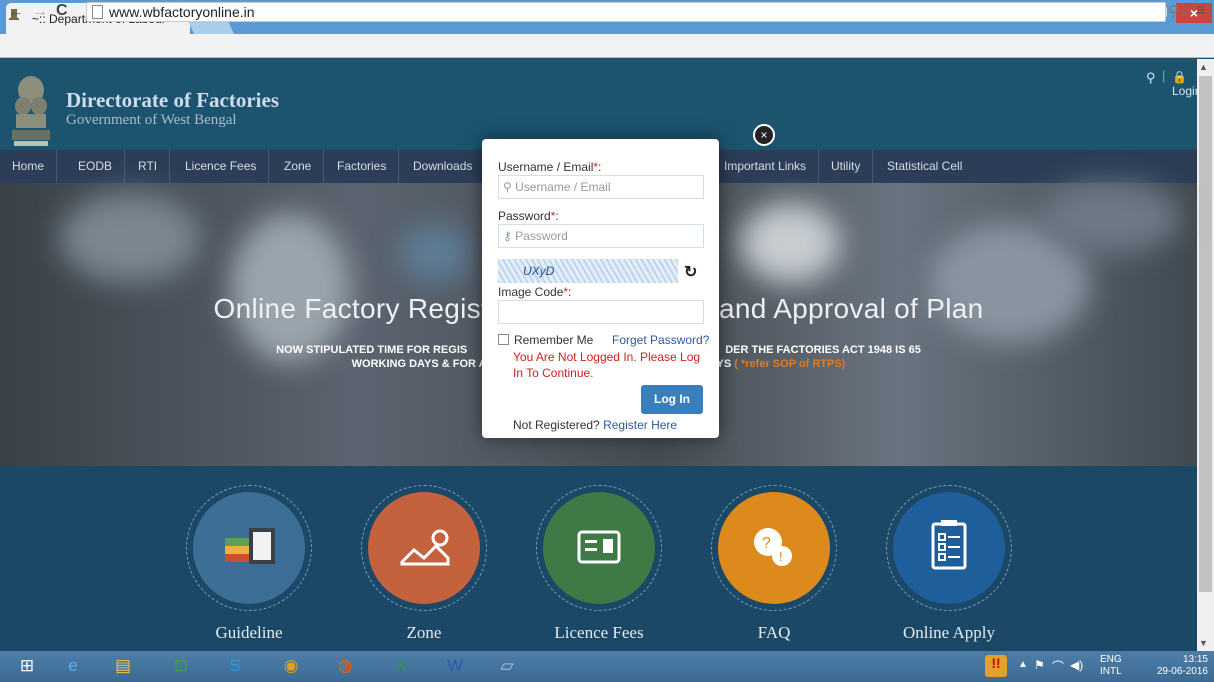  What do you see at coordinates (31, 111) in the screenshot?
I see `state-emblem-logo` at bounding box center [31, 111].